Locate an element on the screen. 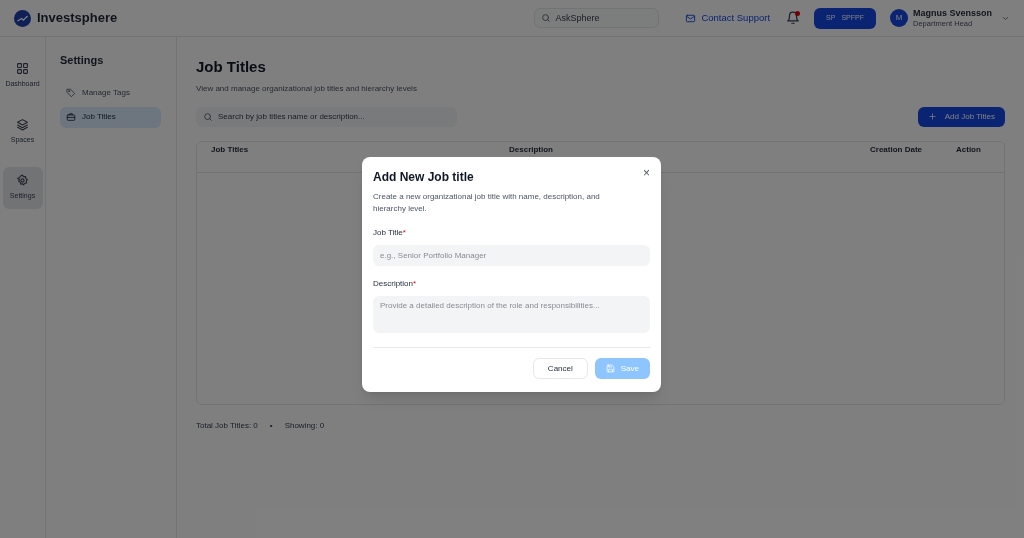 This screenshot has width=1024, height=538. total-count: Total Job Titles: 0 is located at coordinates (227, 425).